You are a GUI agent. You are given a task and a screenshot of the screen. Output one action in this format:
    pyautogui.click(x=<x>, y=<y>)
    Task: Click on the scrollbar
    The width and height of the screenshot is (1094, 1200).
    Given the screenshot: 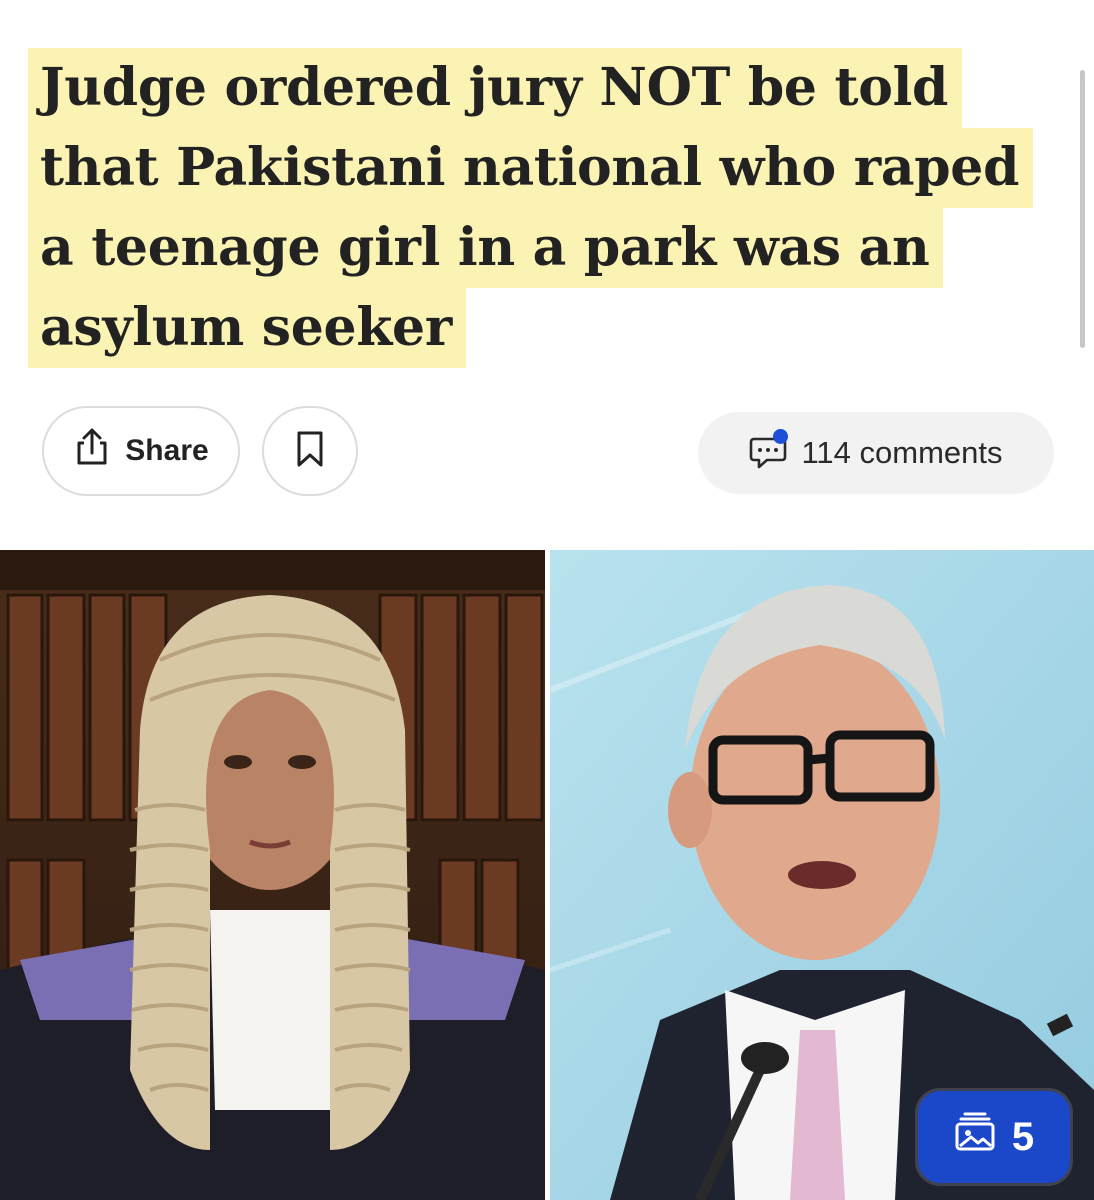 What is the action you would take?
    pyautogui.click(x=1082, y=209)
    